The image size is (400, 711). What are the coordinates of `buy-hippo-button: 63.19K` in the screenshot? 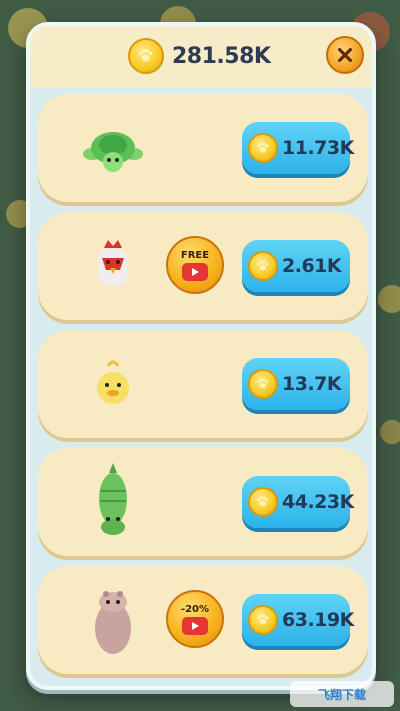 It's located at (298, 620).